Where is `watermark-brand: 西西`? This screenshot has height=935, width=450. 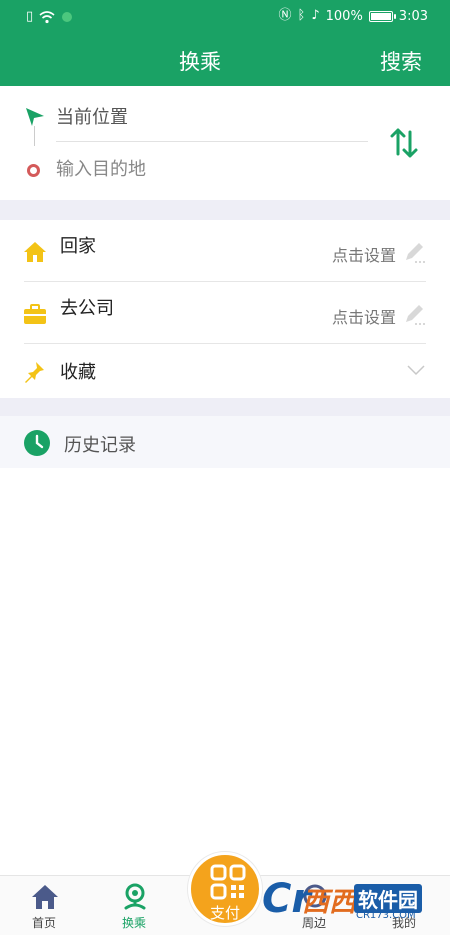 watermark-brand: 西西 is located at coordinates (329, 902).